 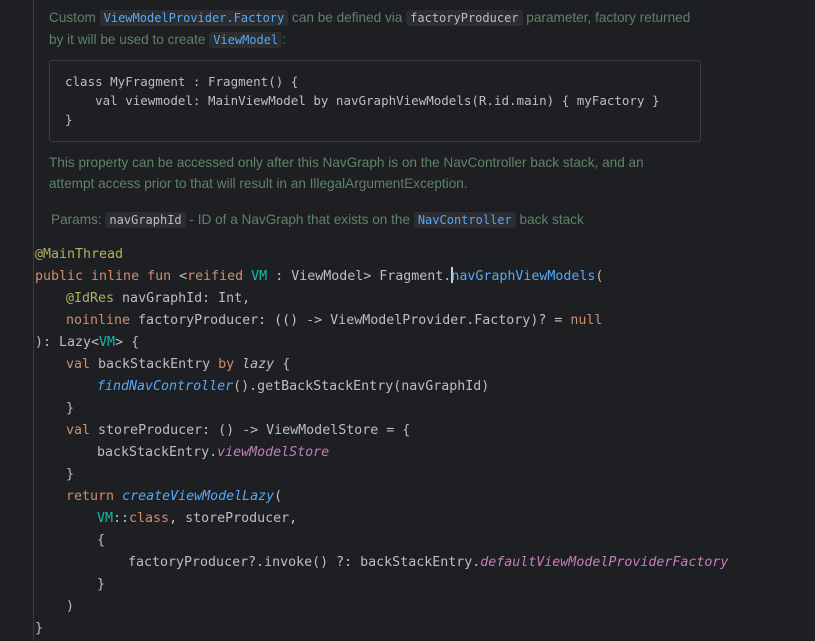 I want to click on doc-text: parameter, factory returned, so click(x=606, y=17).